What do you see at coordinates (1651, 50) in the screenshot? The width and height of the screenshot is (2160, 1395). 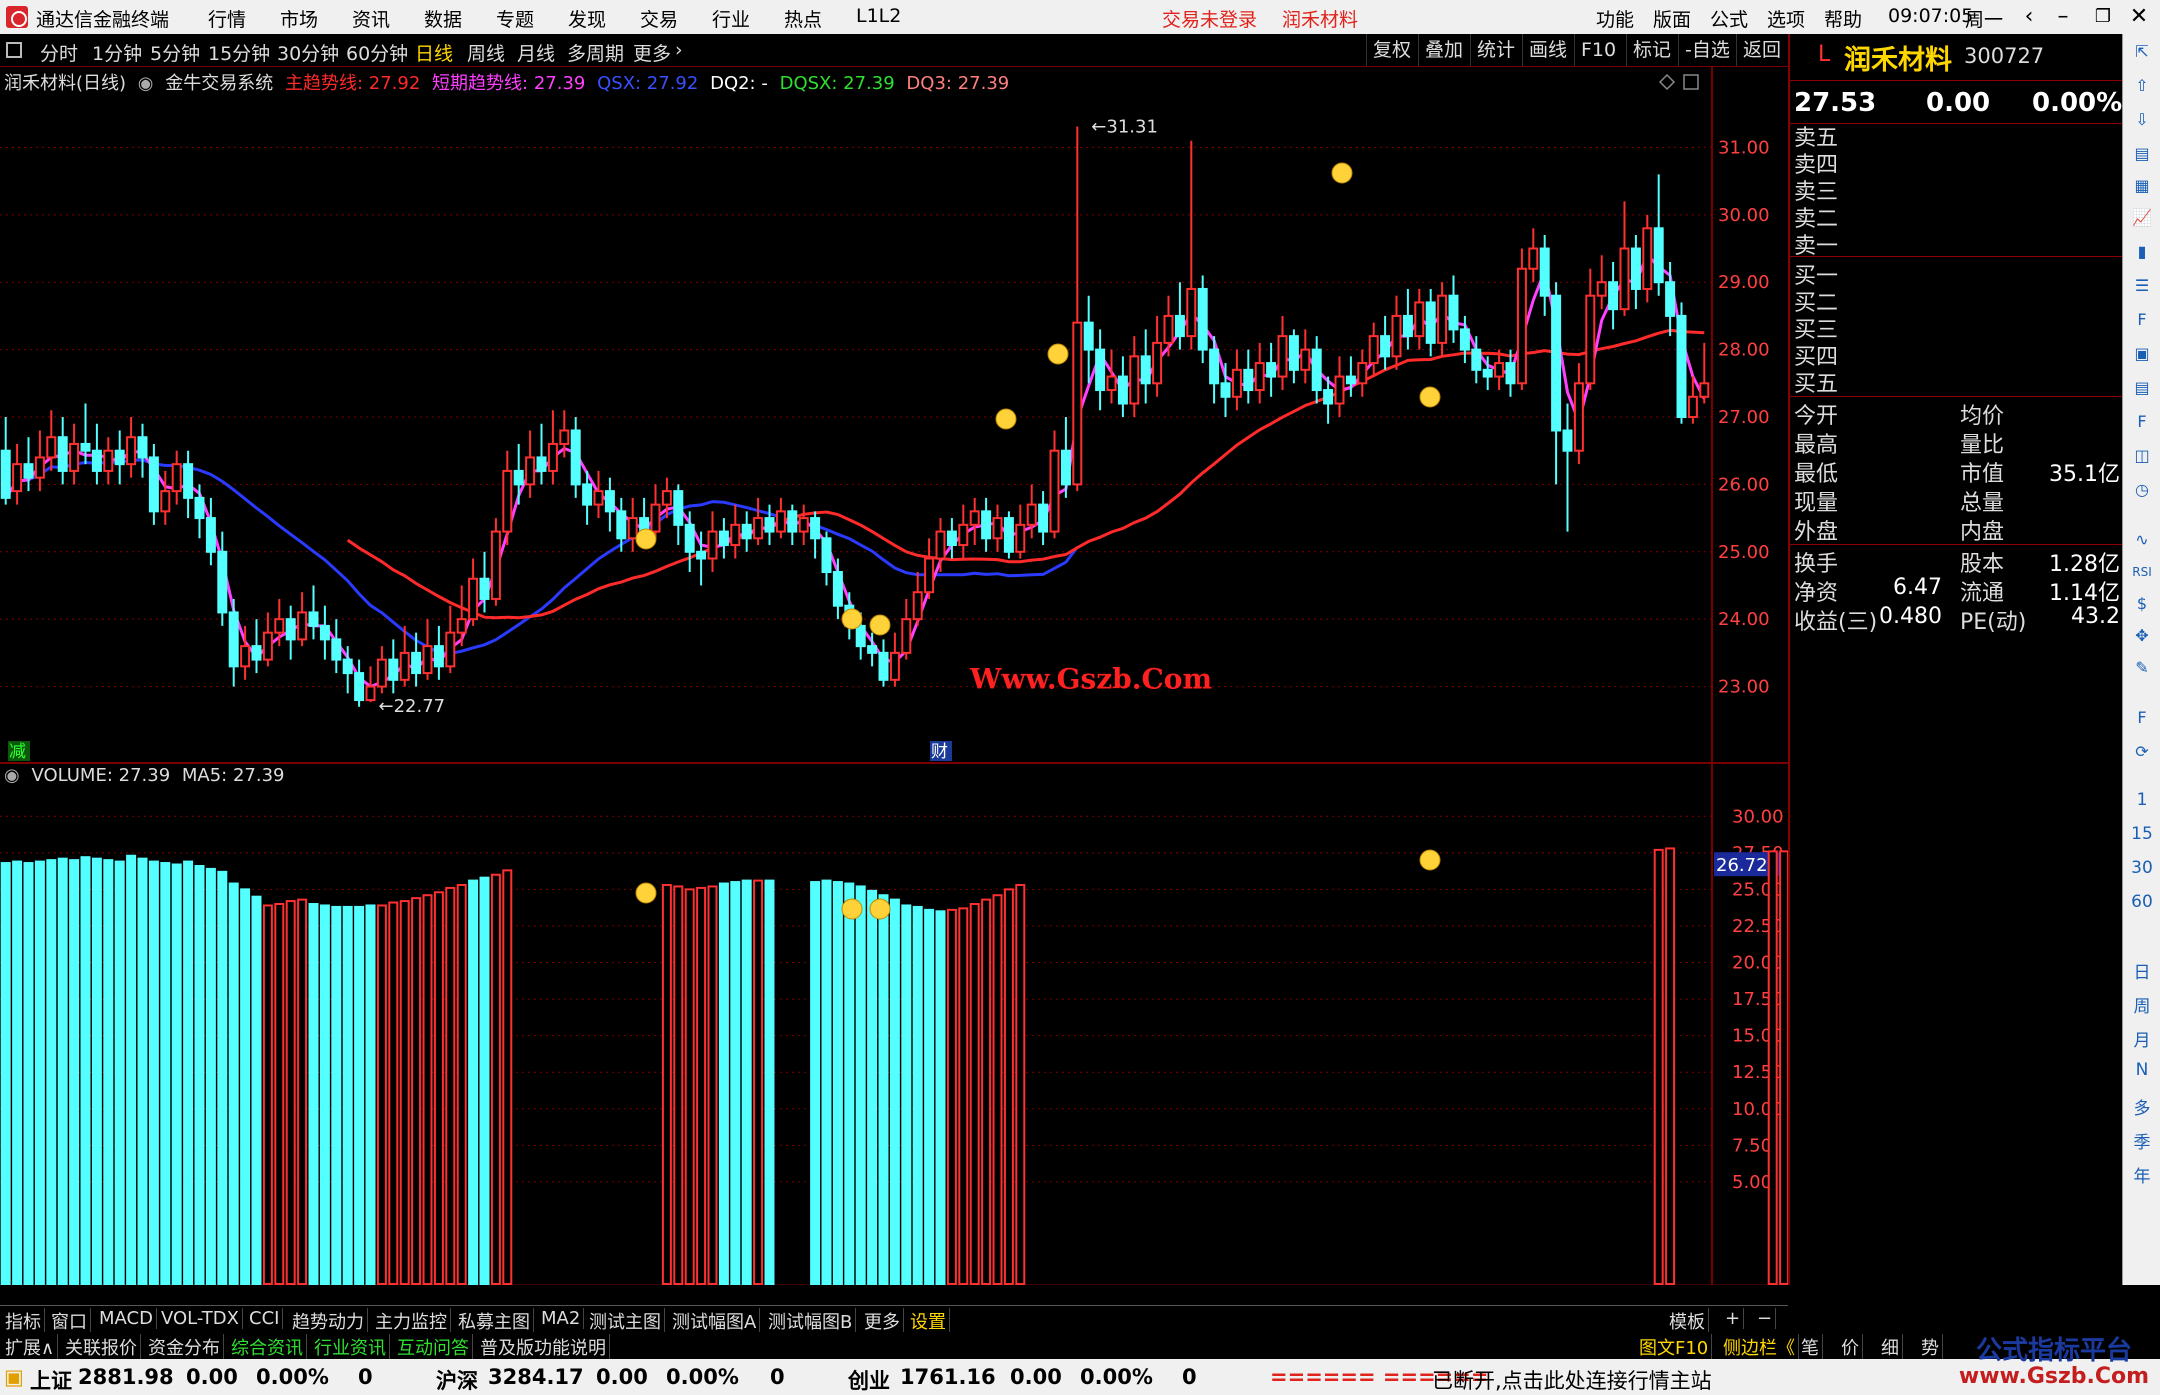 I see `mark-button: 标记` at bounding box center [1651, 50].